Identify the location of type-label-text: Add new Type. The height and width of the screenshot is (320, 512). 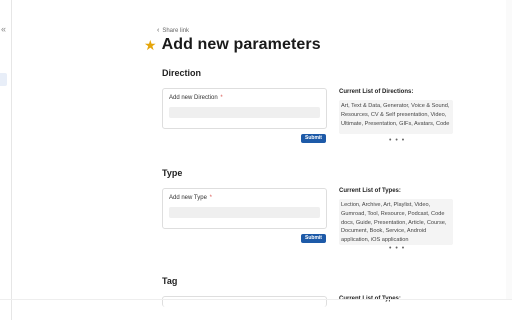
(188, 198).